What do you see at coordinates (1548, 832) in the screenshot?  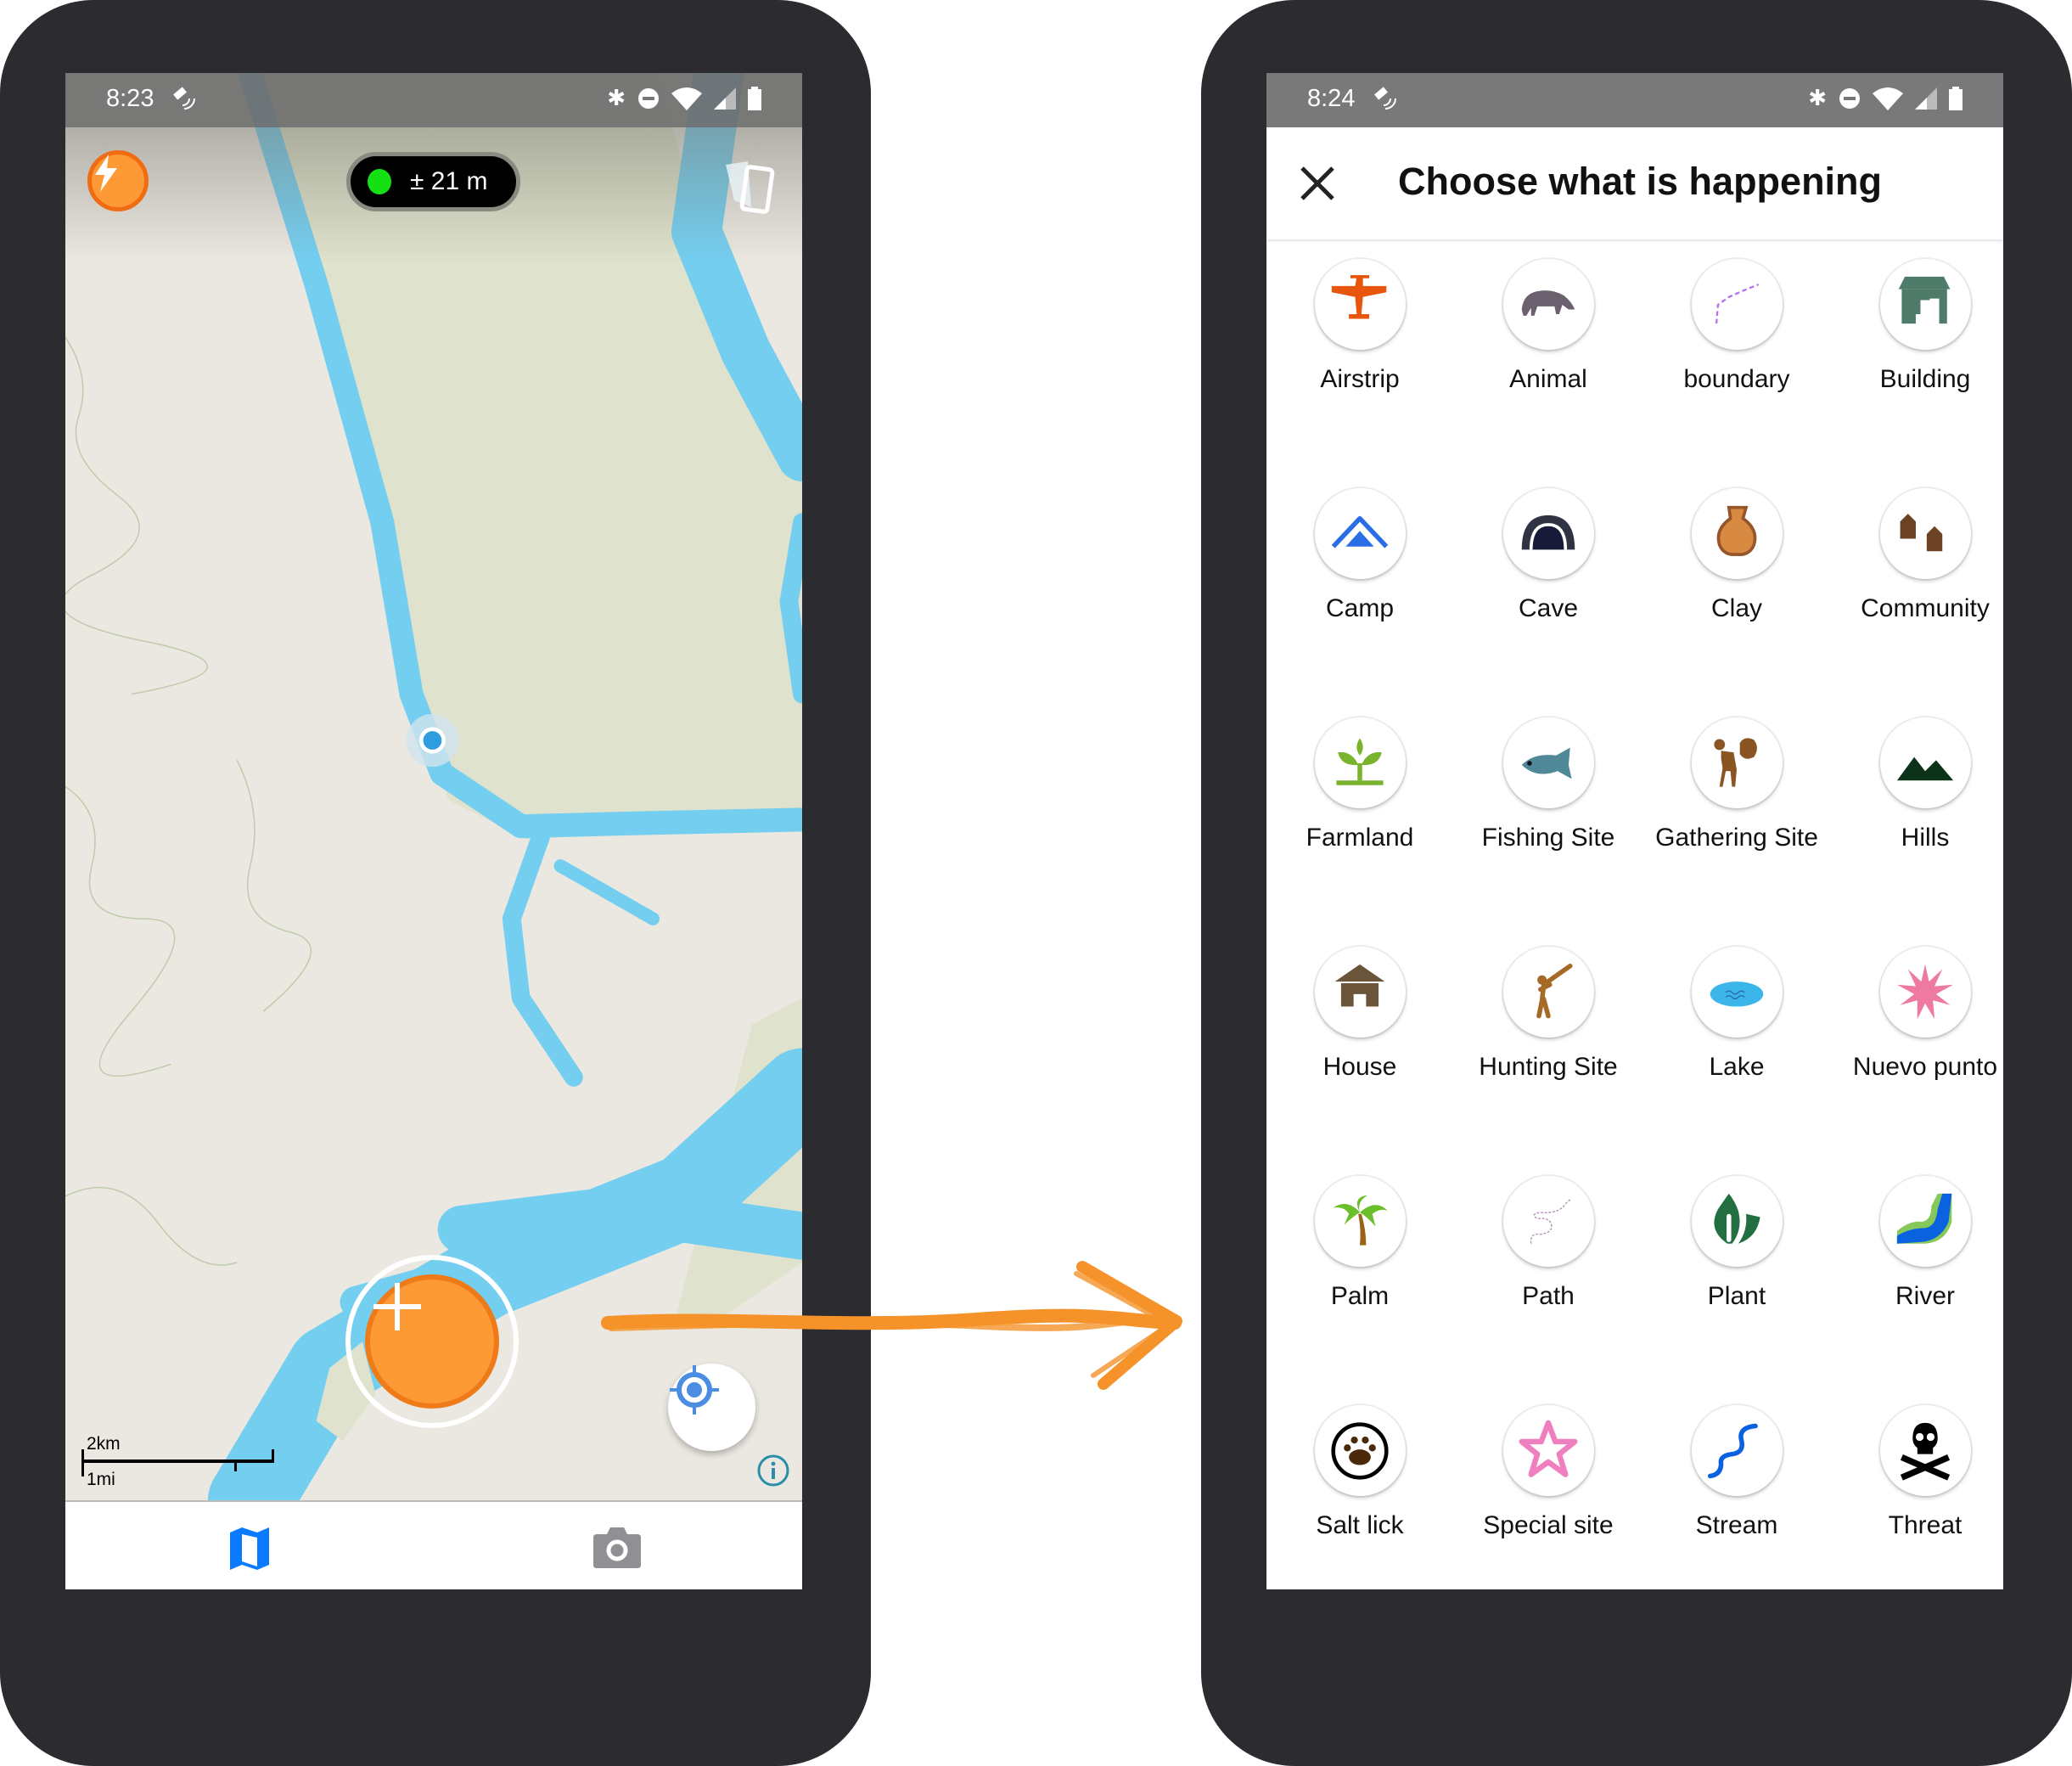 I see `category-item-fishing-site: Fishing Site` at bounding box center [1548, 832].